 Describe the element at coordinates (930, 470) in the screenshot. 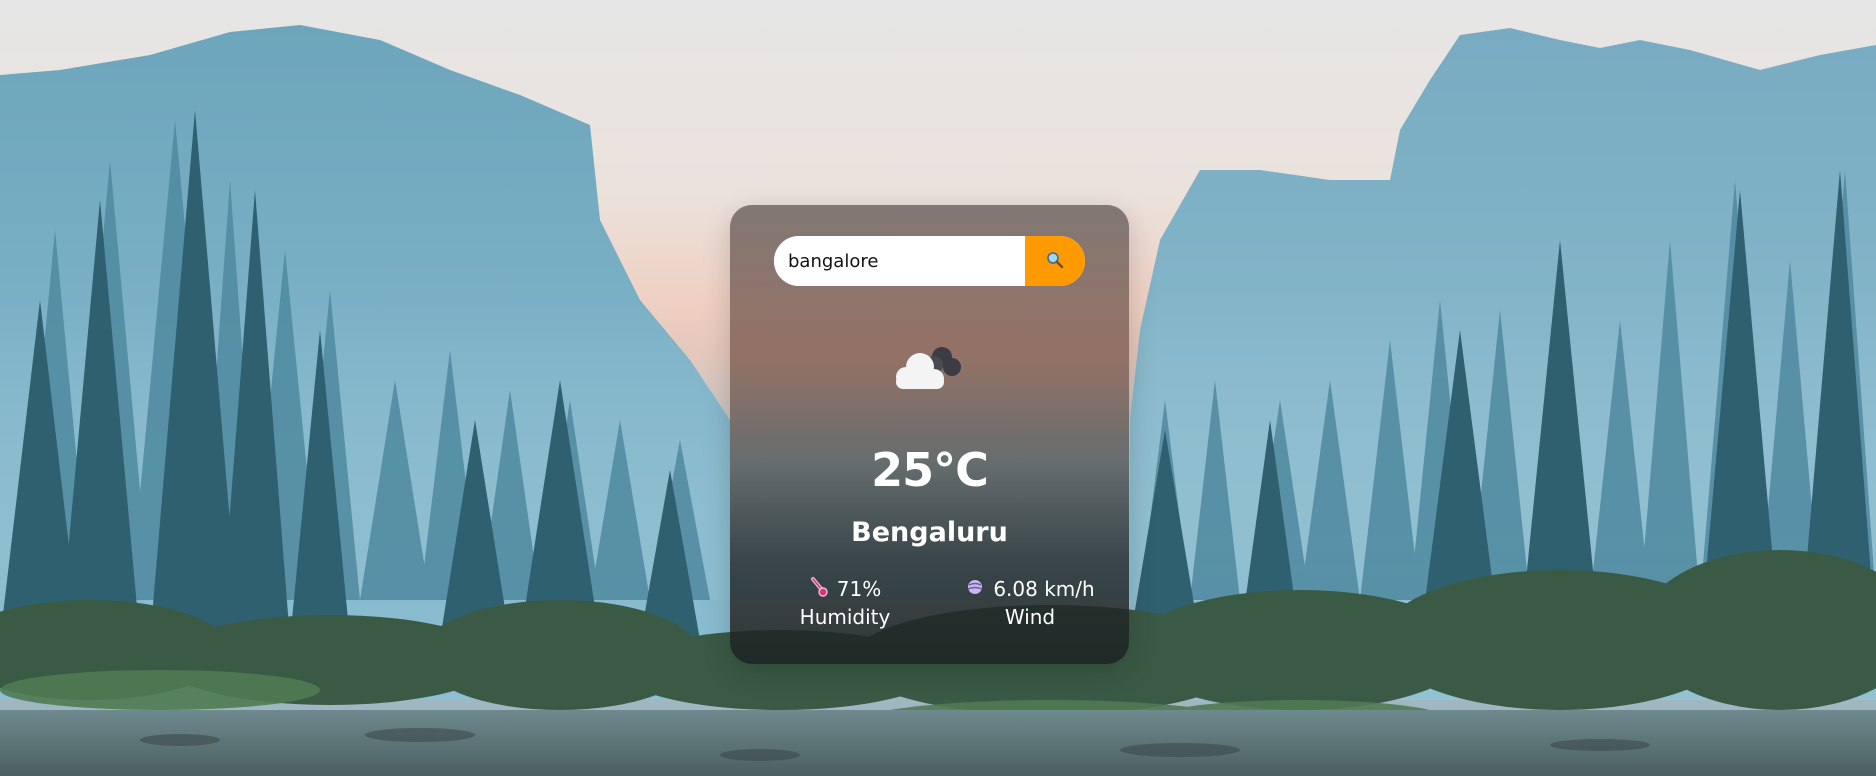

I see `temperature-value: 25°C` at that location.